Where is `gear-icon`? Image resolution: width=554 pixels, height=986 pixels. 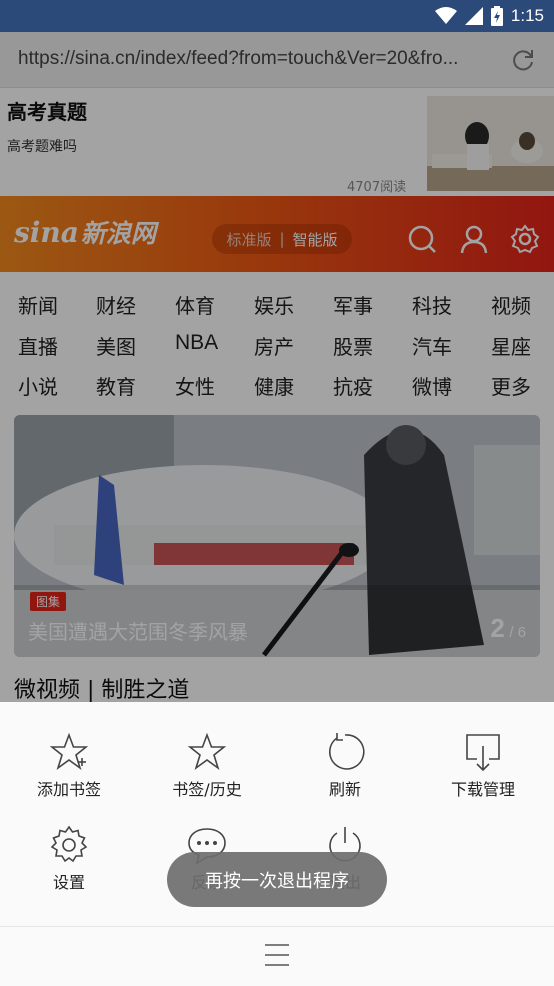
gear-icon is located at coordinates (69, 844).